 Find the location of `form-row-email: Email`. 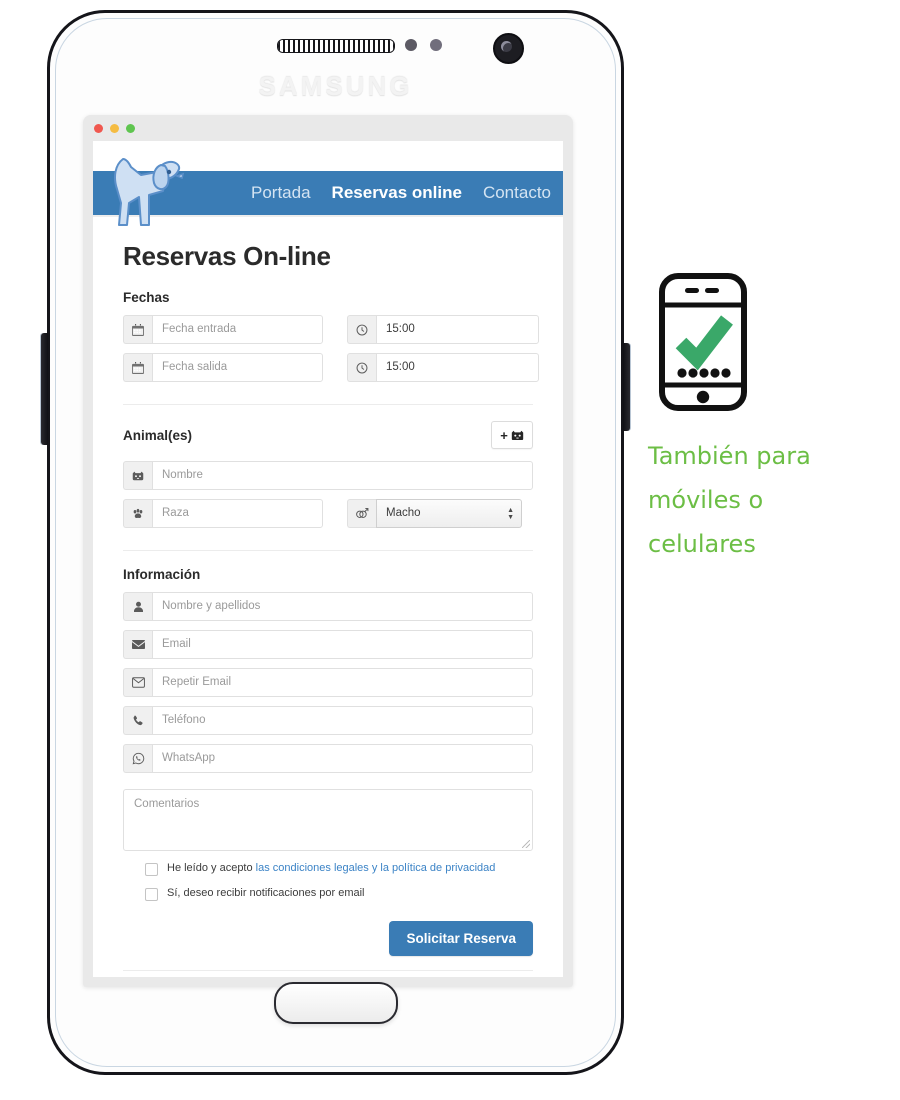

form-row-email: Email is located at coordinates (328, 644).